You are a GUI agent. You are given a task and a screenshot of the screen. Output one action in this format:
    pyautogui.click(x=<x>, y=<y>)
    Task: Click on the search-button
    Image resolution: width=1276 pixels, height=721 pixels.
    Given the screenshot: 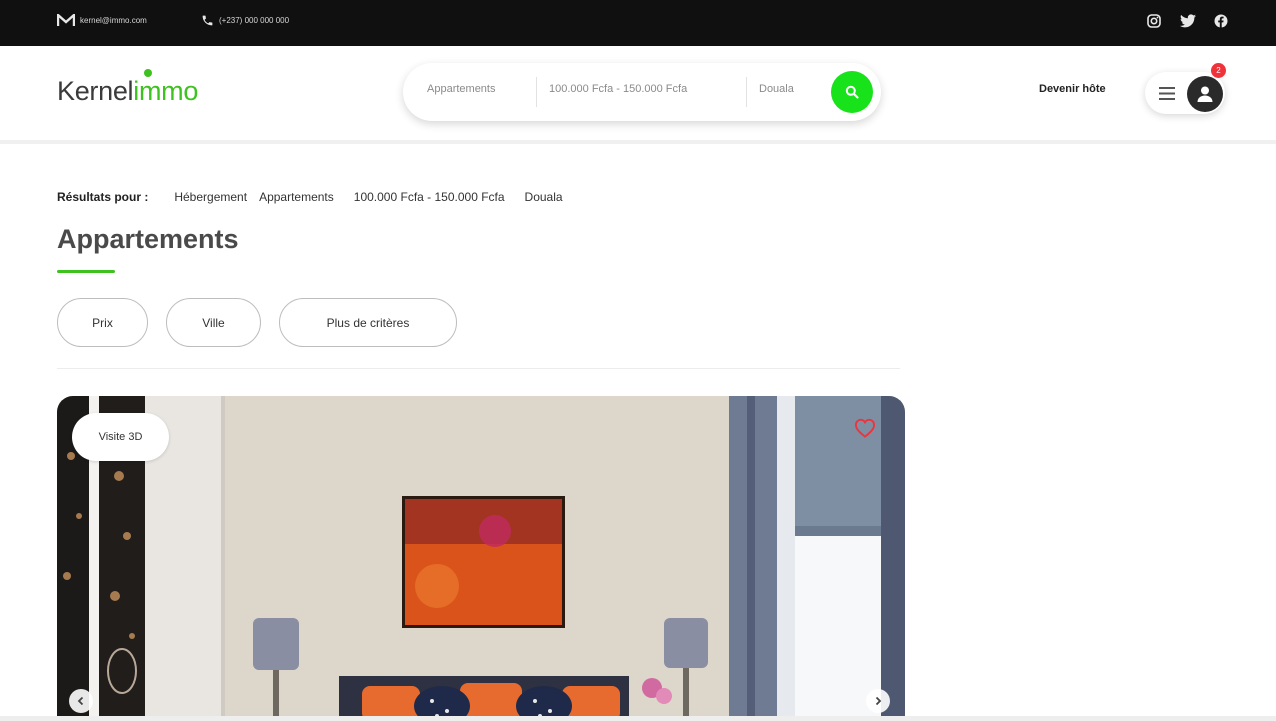 What is the action you would take?
    pyautogui.click(x=852, y=92)
    